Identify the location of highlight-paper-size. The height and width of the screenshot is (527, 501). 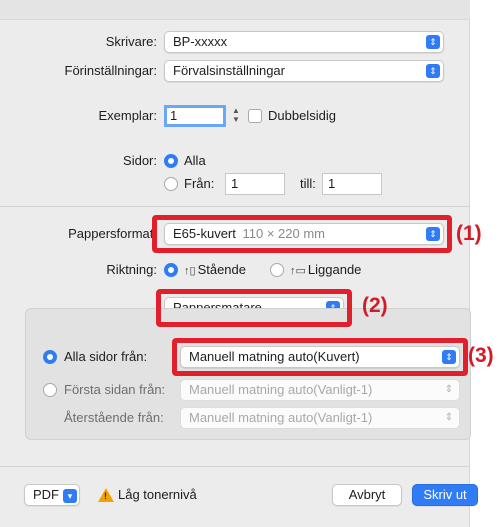
(302, 234).